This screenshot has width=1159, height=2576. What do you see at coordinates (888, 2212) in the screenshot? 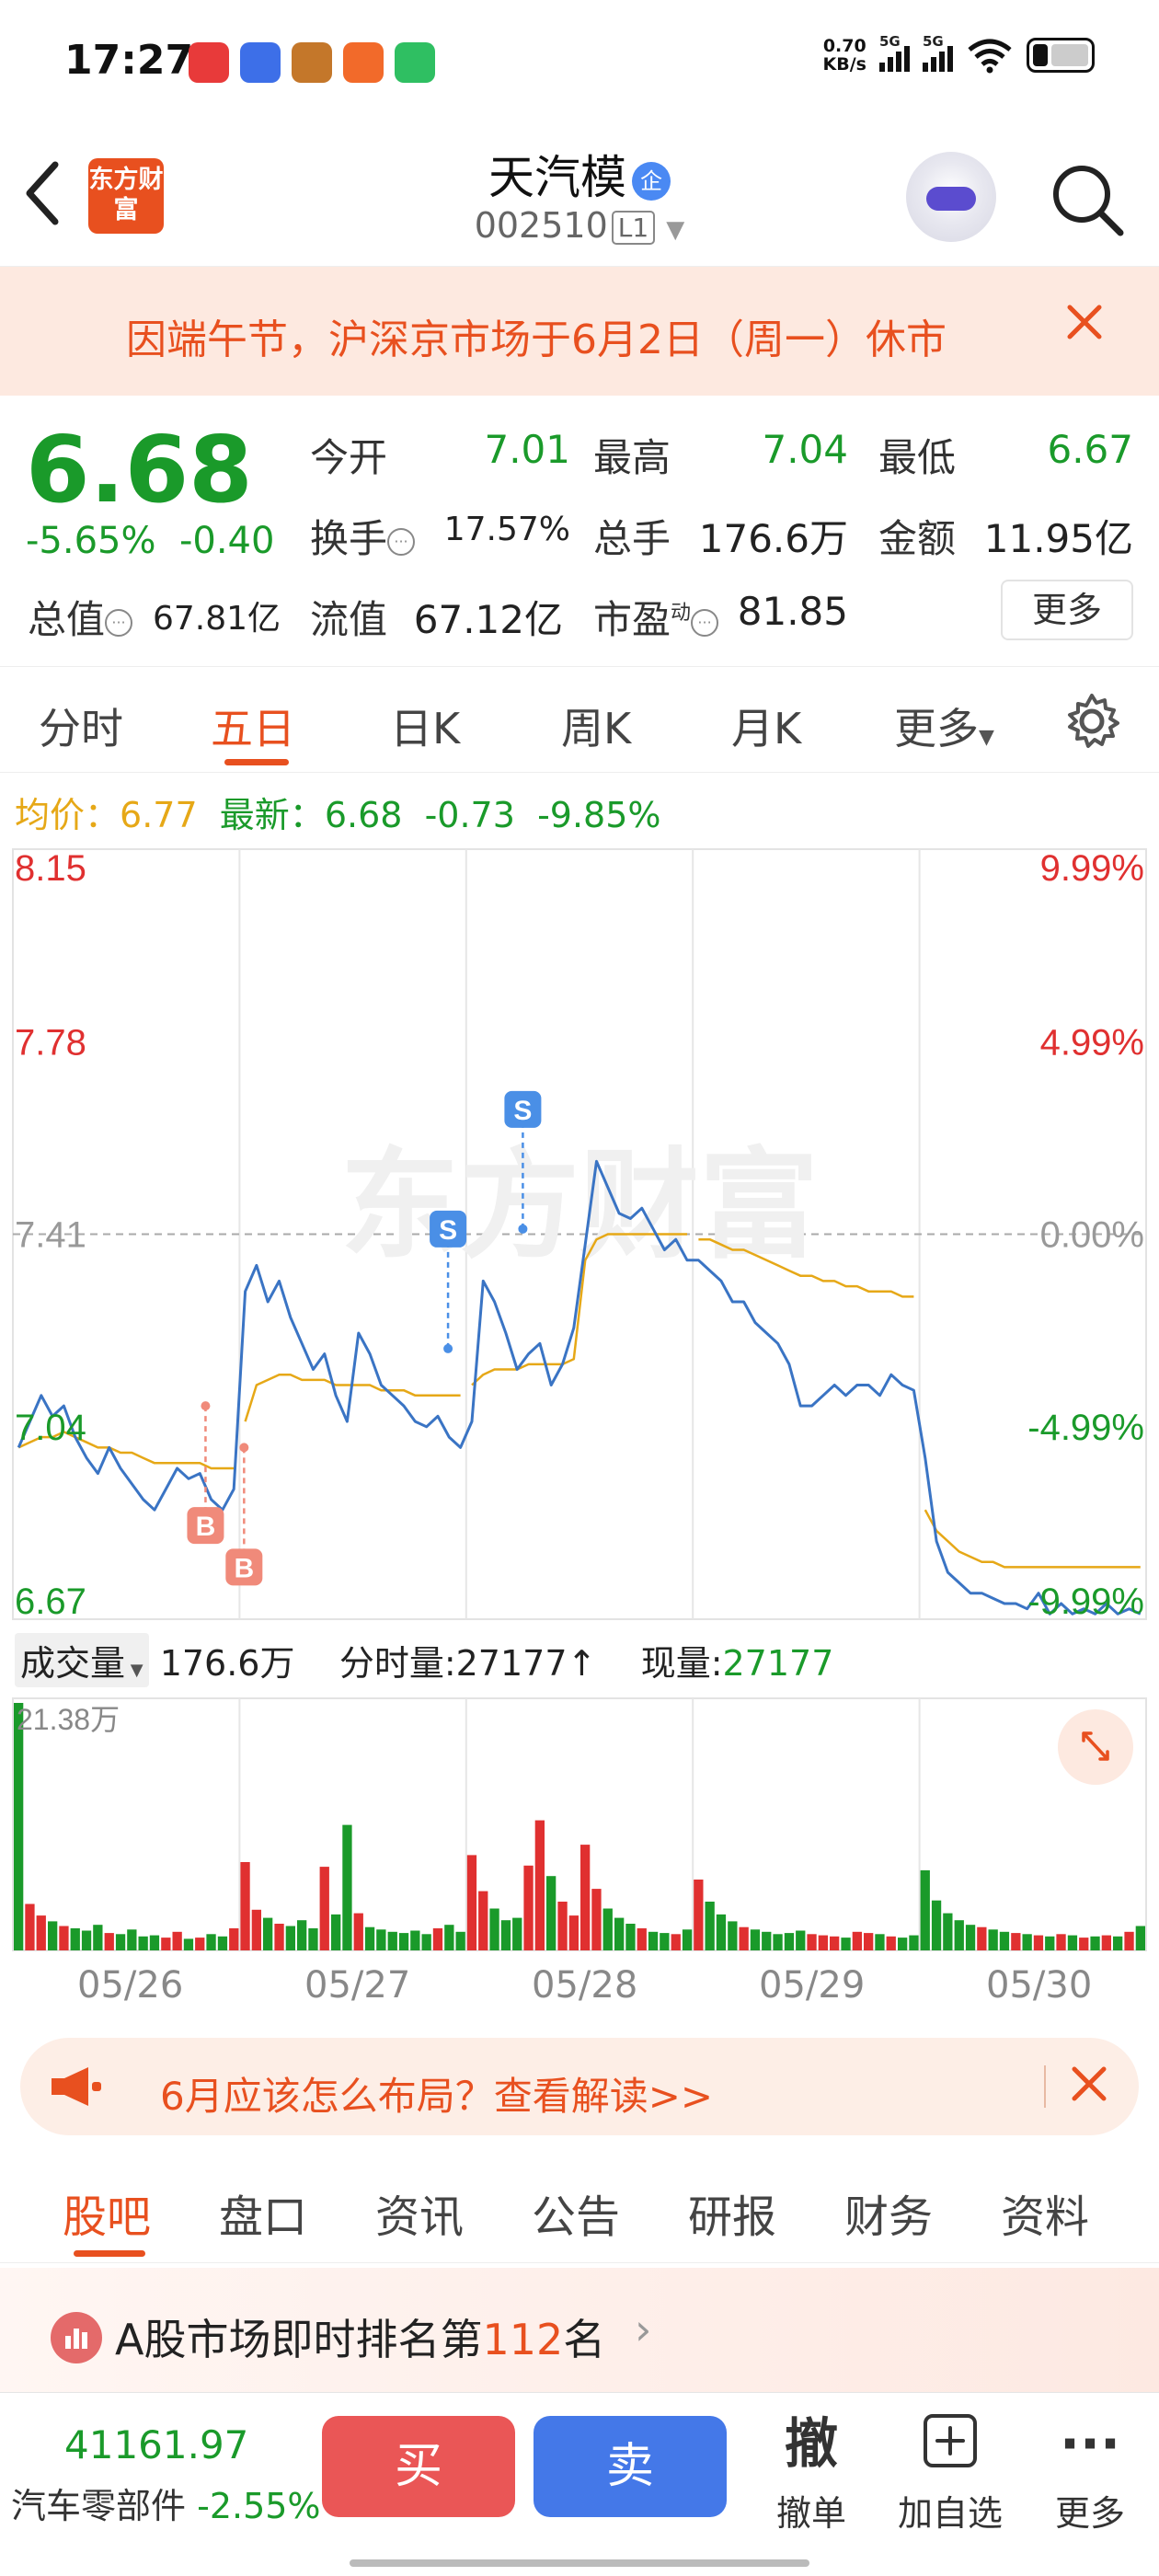
I see `tab-finance: 财务` at bounding box center [888, 2212].